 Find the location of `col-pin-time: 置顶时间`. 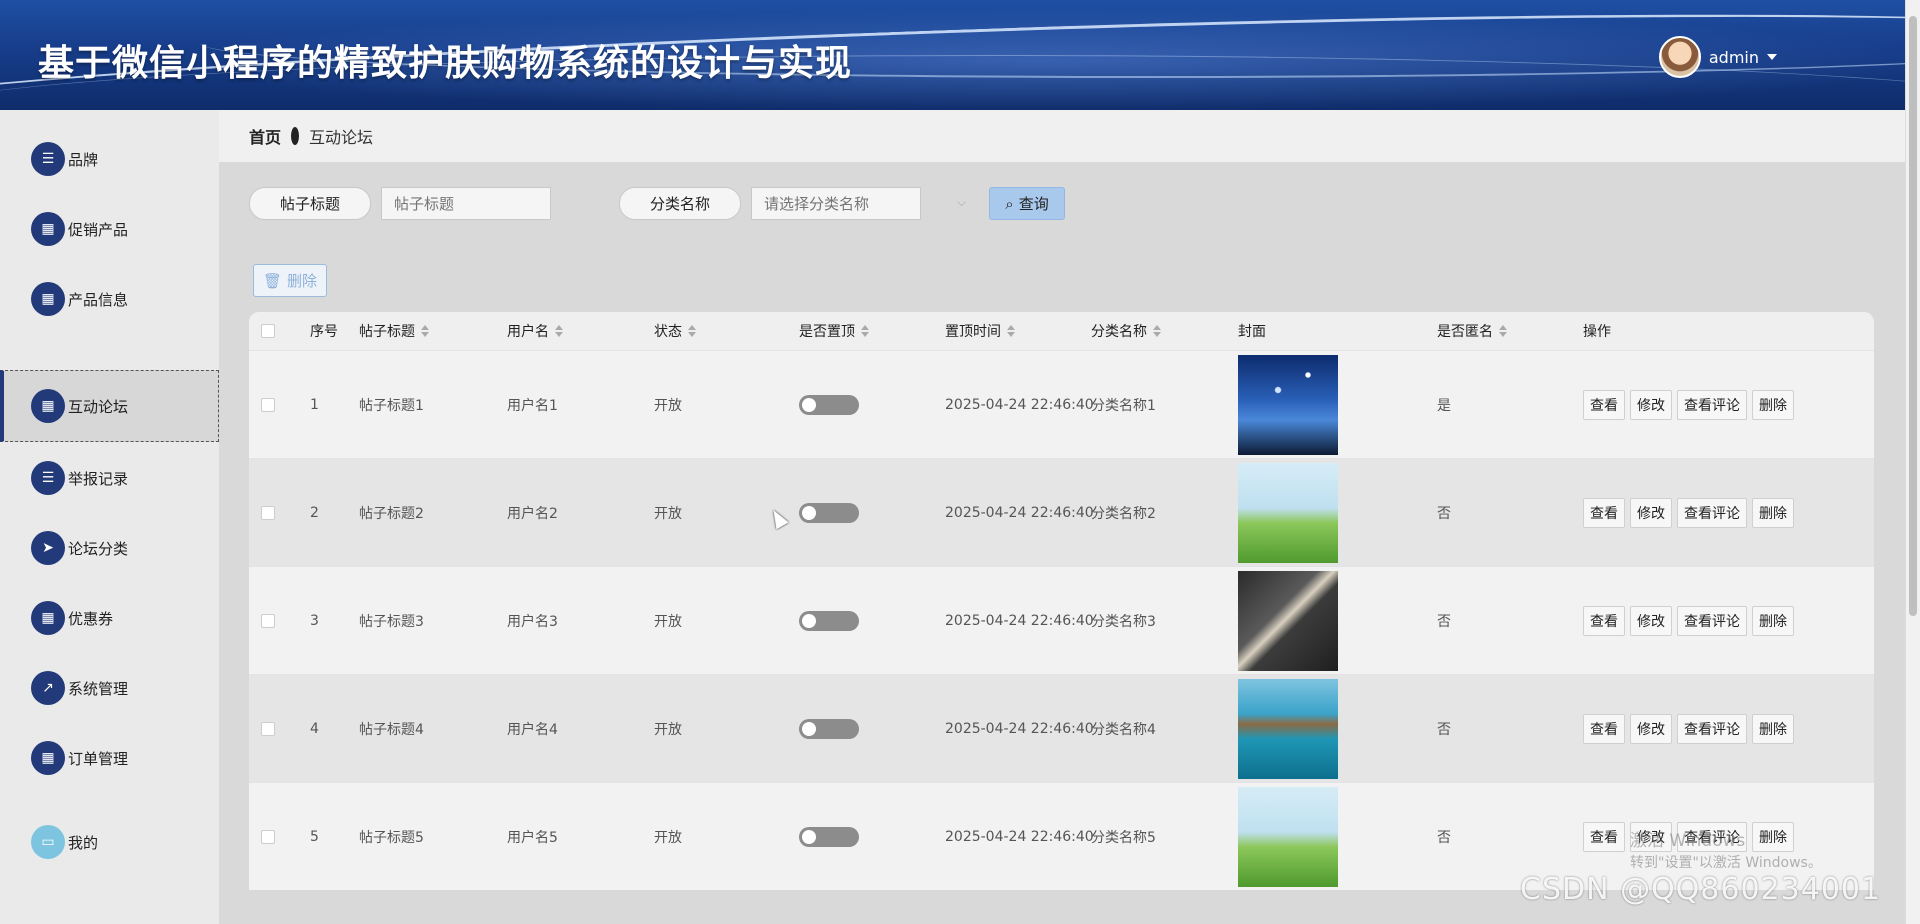

col-pin-time: 置顶时间 is located at coordinates (980, 331).